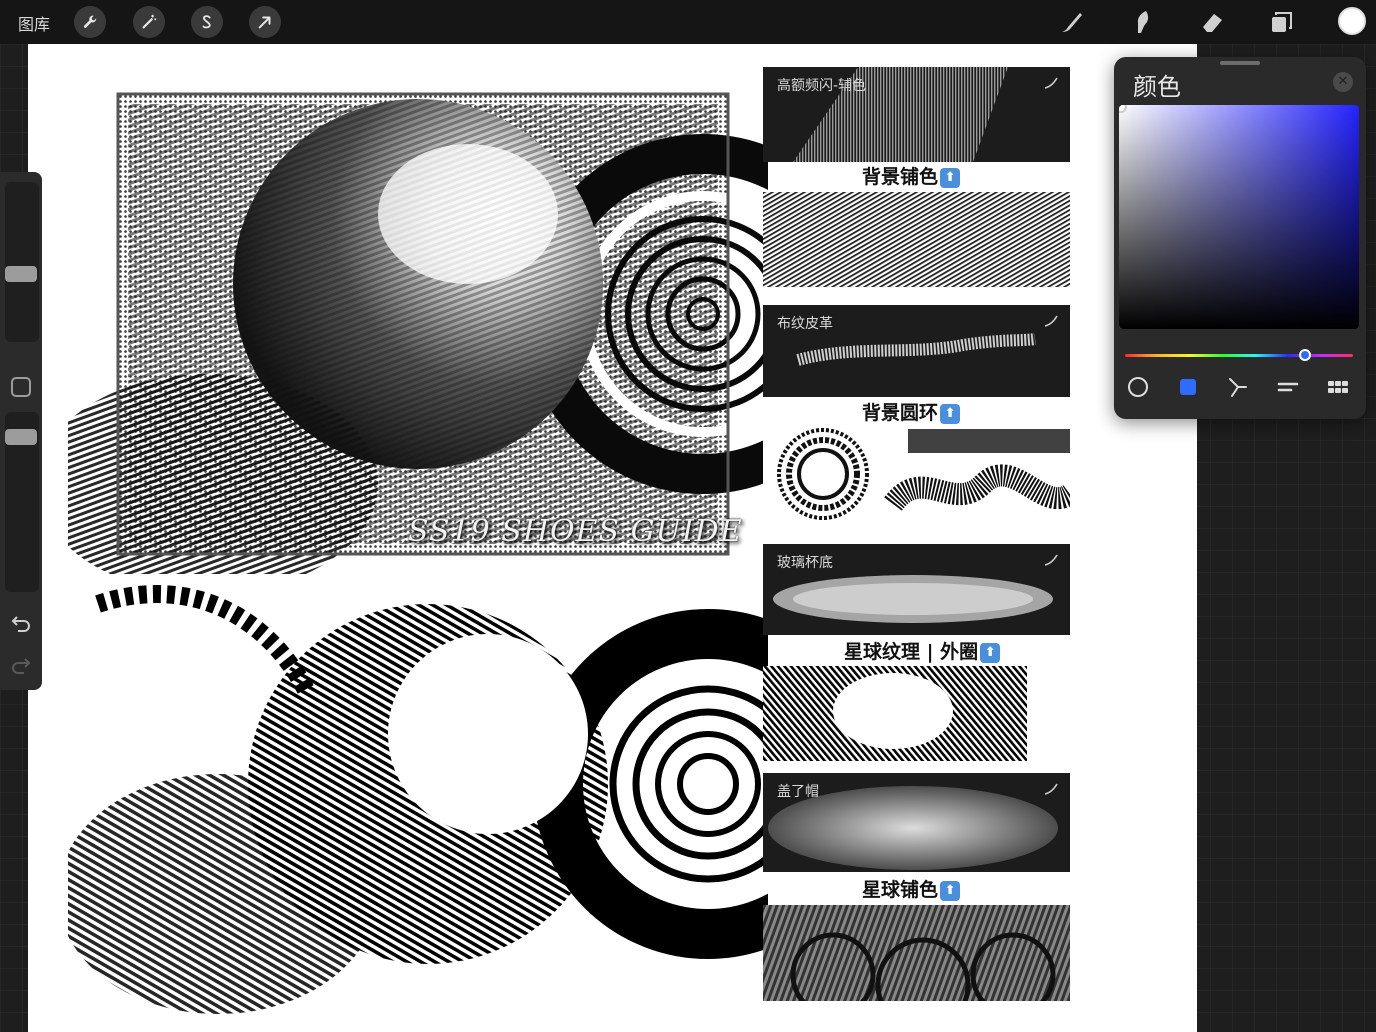 Image resolution: width=1376 pixels, height=1032 pixels. What do you see at coordinates (916, 114) in the screenshot?
I see `brush-card-1: 高额频闪-辅色` at bounding box center [916, 114].